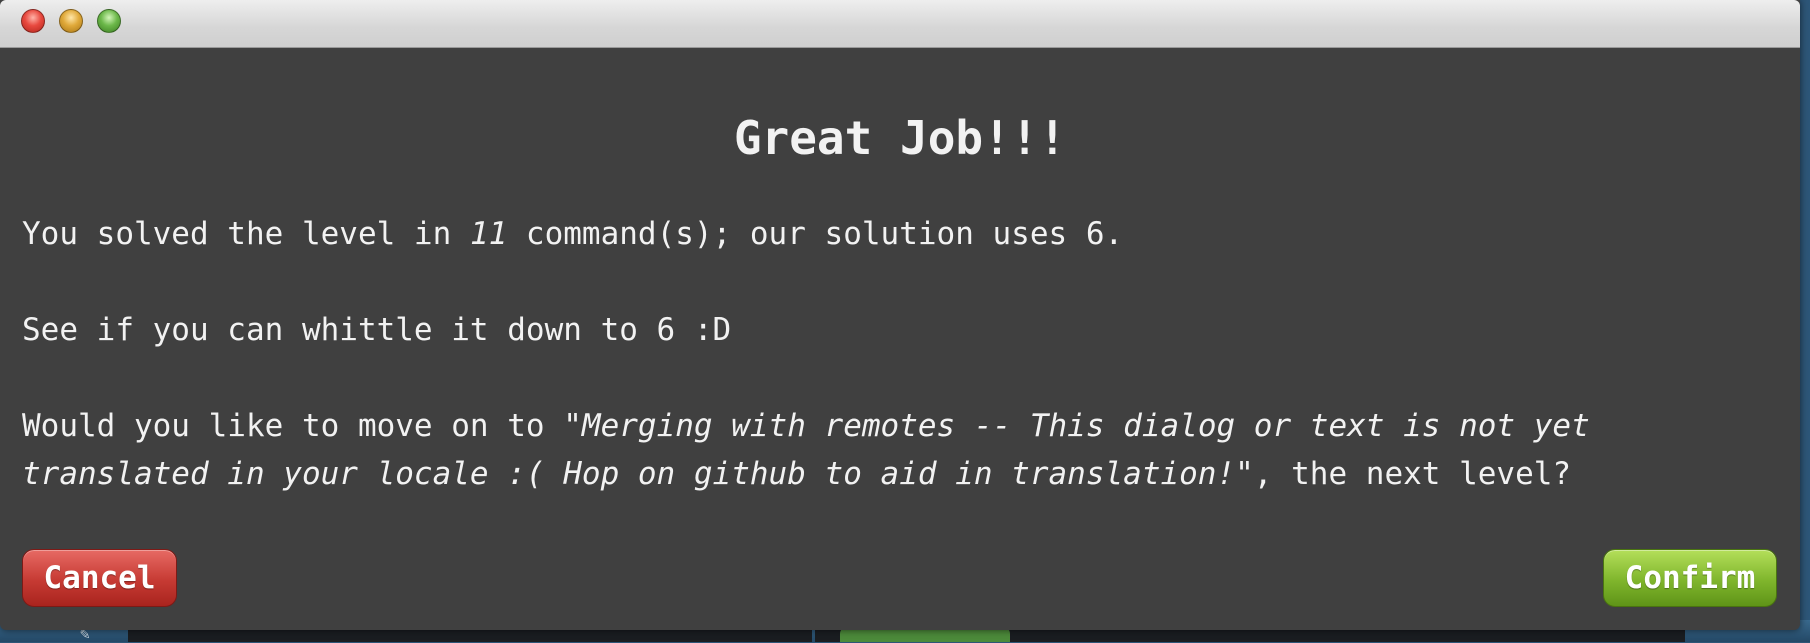 Image resolution: width=1810 pixels, height=643 pixels. I want to click on minimize-icon, so click(71, 21).